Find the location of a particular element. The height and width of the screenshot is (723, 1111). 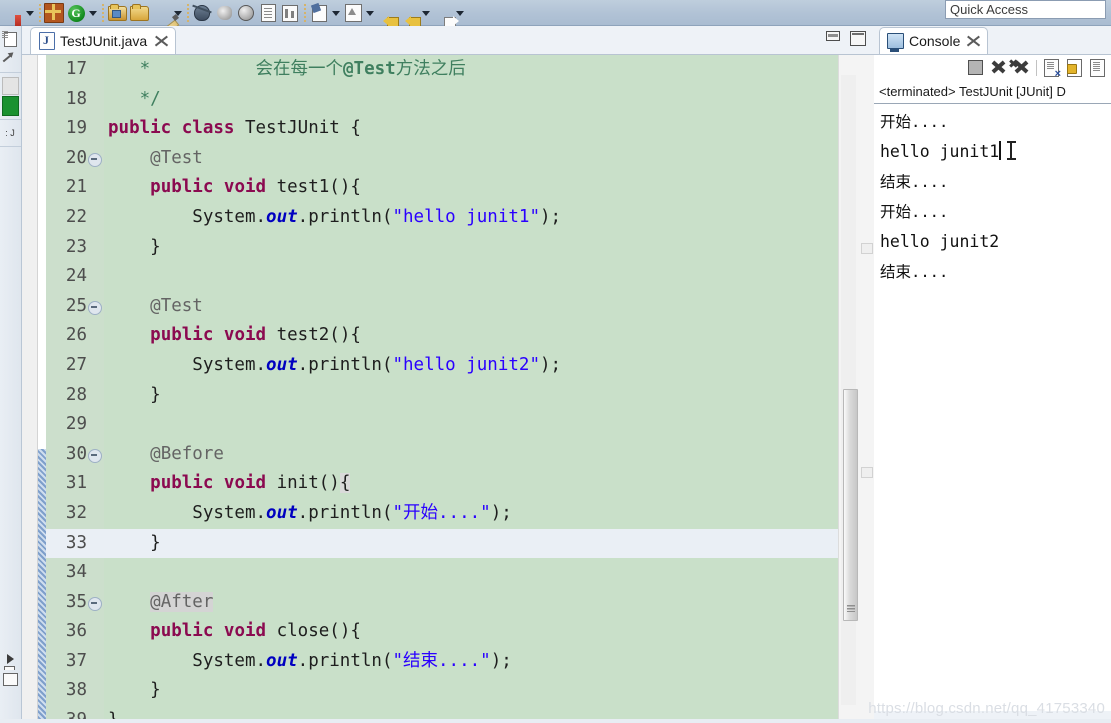

line-number: 37 is located at coordinates (76, 660).